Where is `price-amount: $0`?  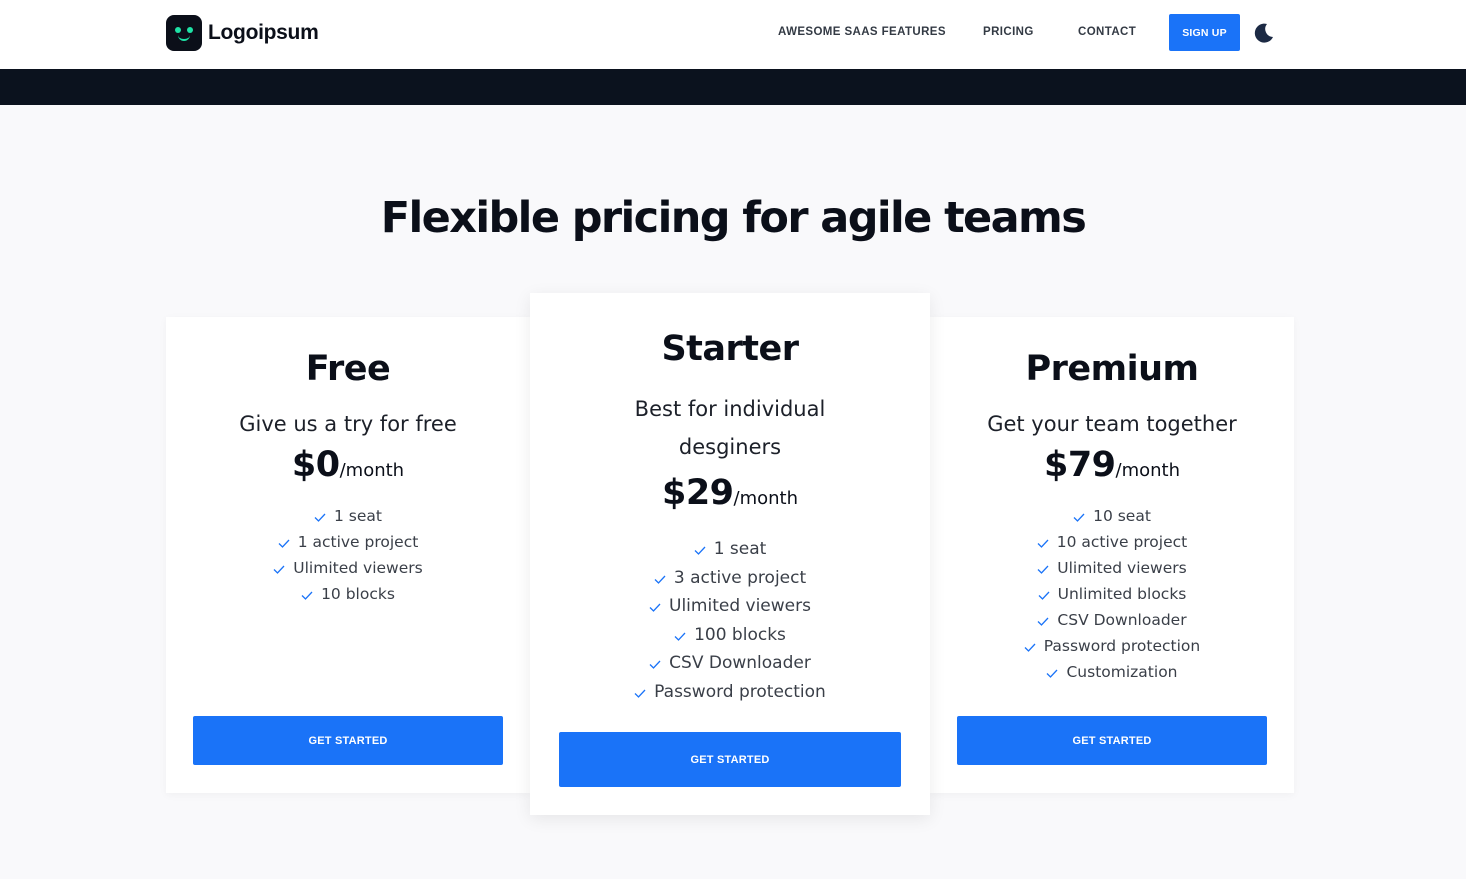 price-amount: $0 is located at coordinates (315, 465).